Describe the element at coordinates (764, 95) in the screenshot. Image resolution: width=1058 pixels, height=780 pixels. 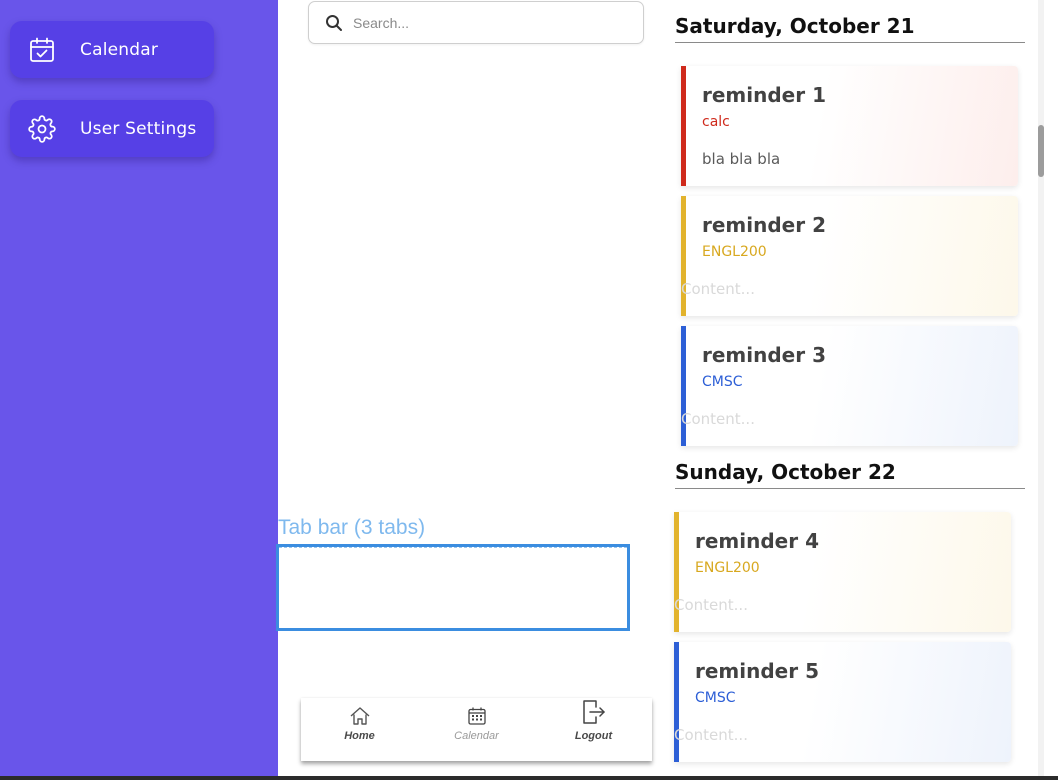
I see `reminder-title: reminder 1` at that location.